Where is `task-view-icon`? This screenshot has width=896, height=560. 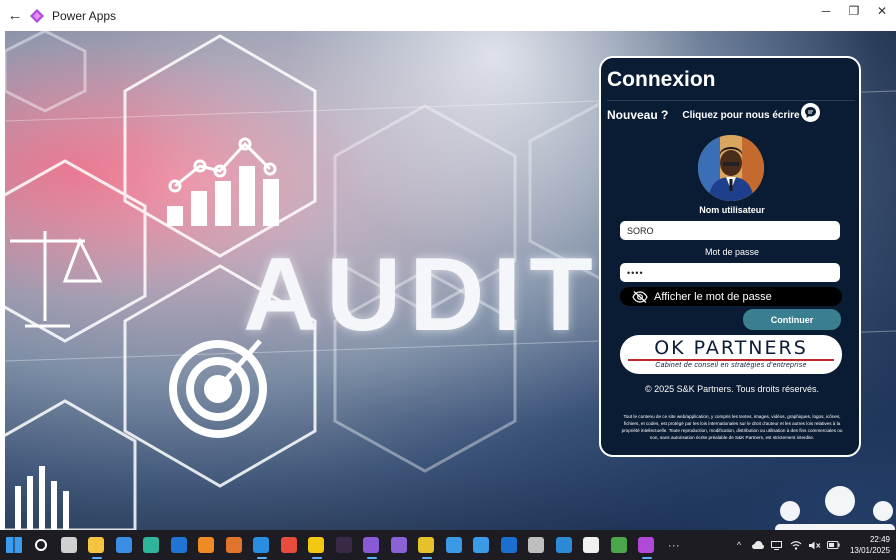
task-view-icon is located at coordinates (68, 545).